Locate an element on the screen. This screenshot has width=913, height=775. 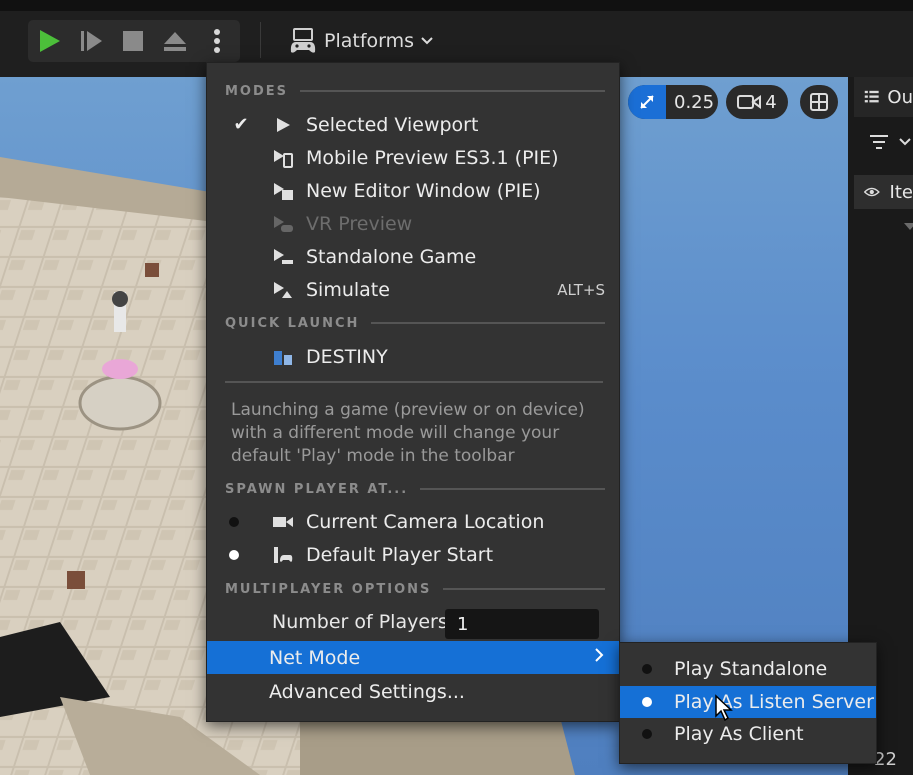
outliner-header-row: Ite is located at coordinates (883, 192).